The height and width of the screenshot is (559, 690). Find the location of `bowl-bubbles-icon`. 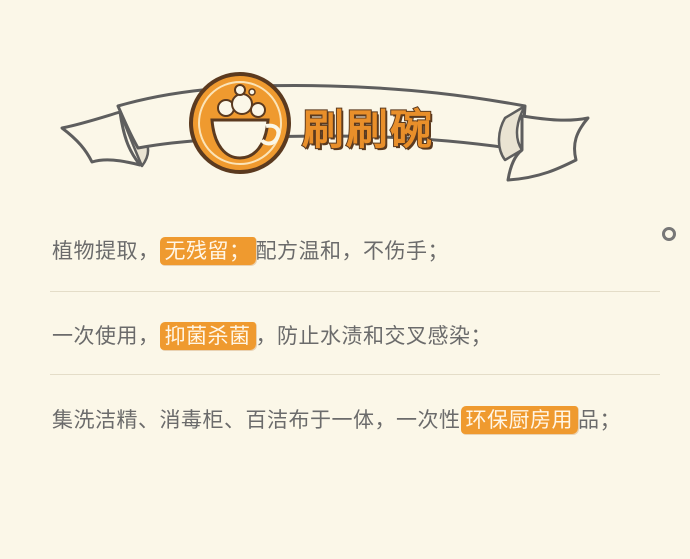

bowl-bubbles-icon is located at coordinates (240, 123).